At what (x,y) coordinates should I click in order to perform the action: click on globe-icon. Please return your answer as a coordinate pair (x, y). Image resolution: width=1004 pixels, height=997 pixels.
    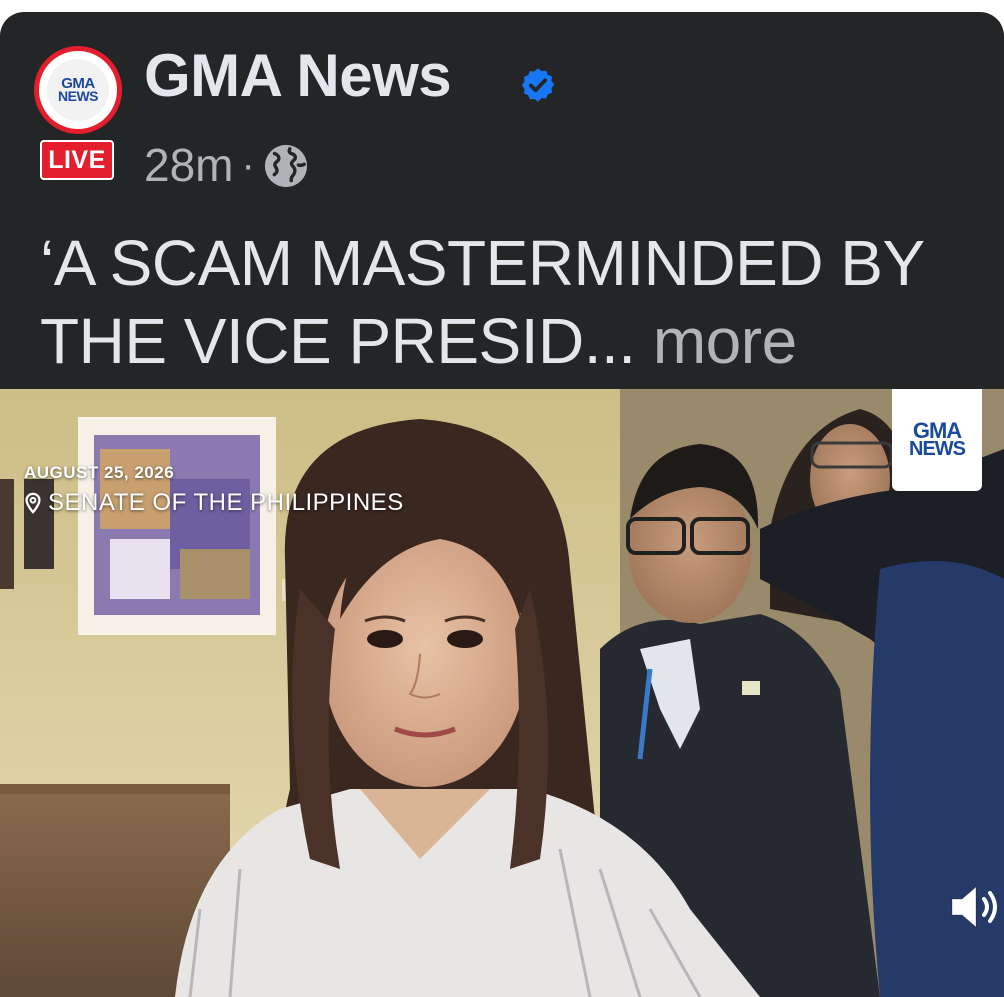
    Looking at the image, I should click on (286, 166).